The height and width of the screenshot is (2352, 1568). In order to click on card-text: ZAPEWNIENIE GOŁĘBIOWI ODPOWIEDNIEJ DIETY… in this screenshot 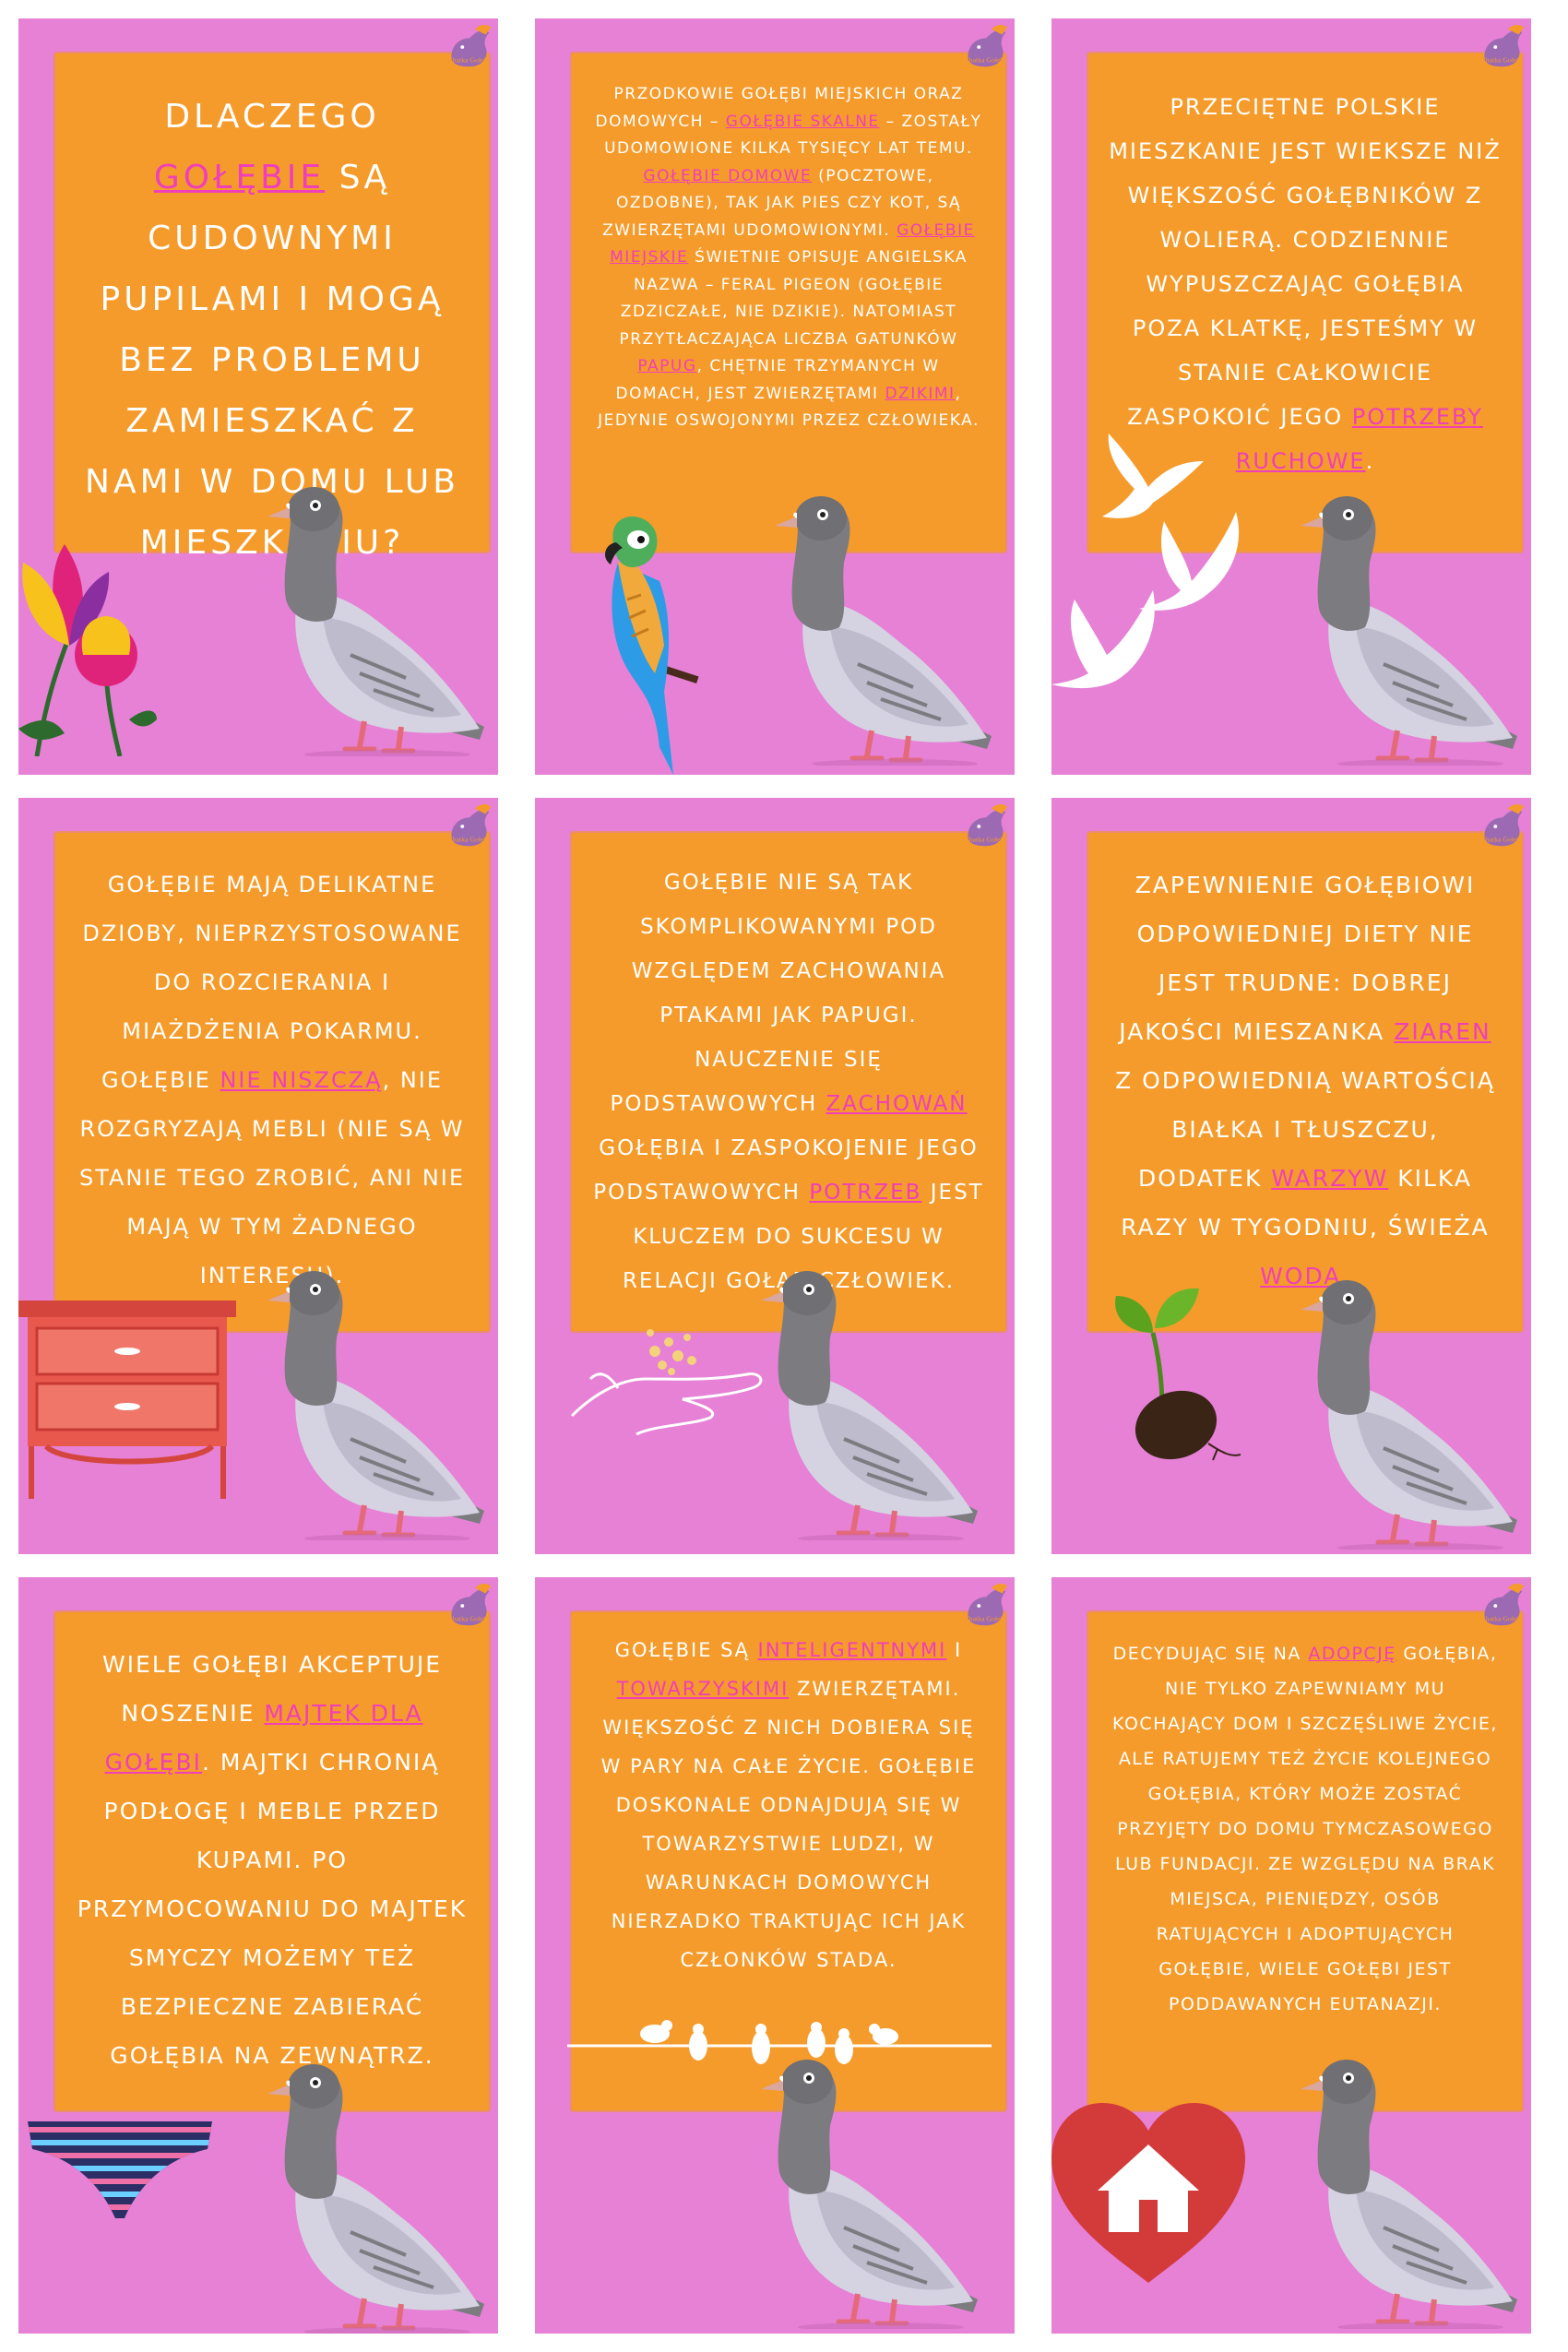, I will do `click(1305, 1081)`.